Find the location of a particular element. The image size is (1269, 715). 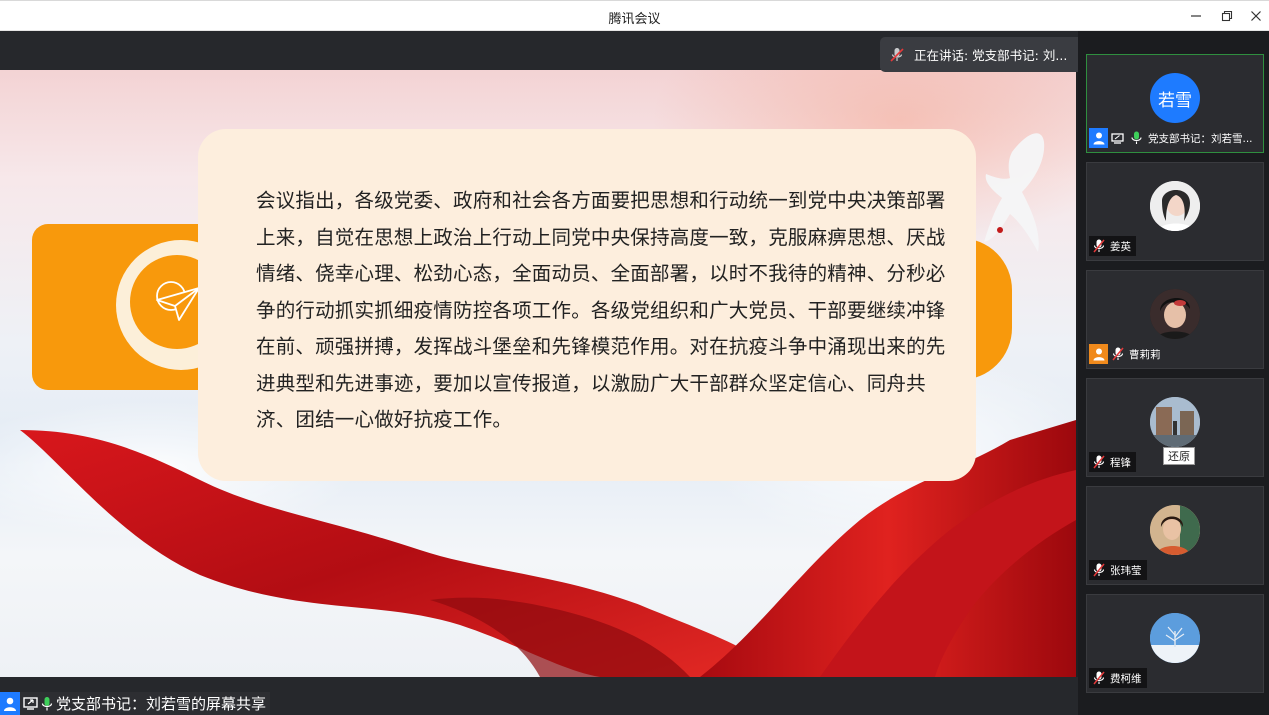

participant-name-bar: 程锋 is located at coordinates (1112, 462).